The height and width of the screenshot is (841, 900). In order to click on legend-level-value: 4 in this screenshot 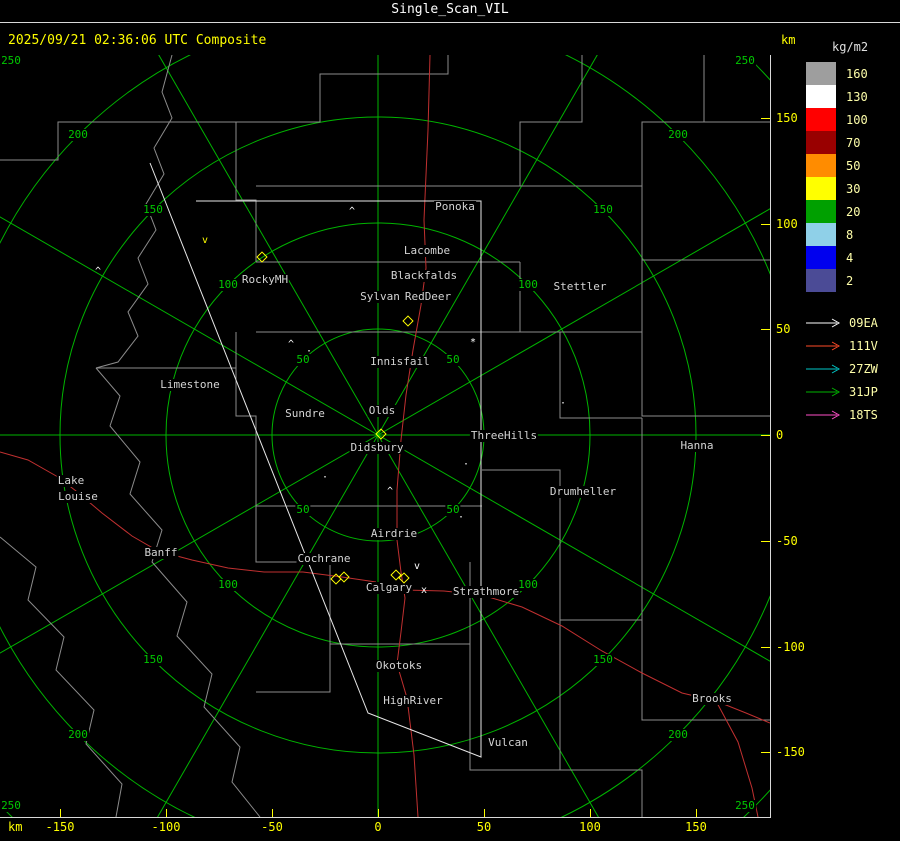, I will do `click(850, 257)`.